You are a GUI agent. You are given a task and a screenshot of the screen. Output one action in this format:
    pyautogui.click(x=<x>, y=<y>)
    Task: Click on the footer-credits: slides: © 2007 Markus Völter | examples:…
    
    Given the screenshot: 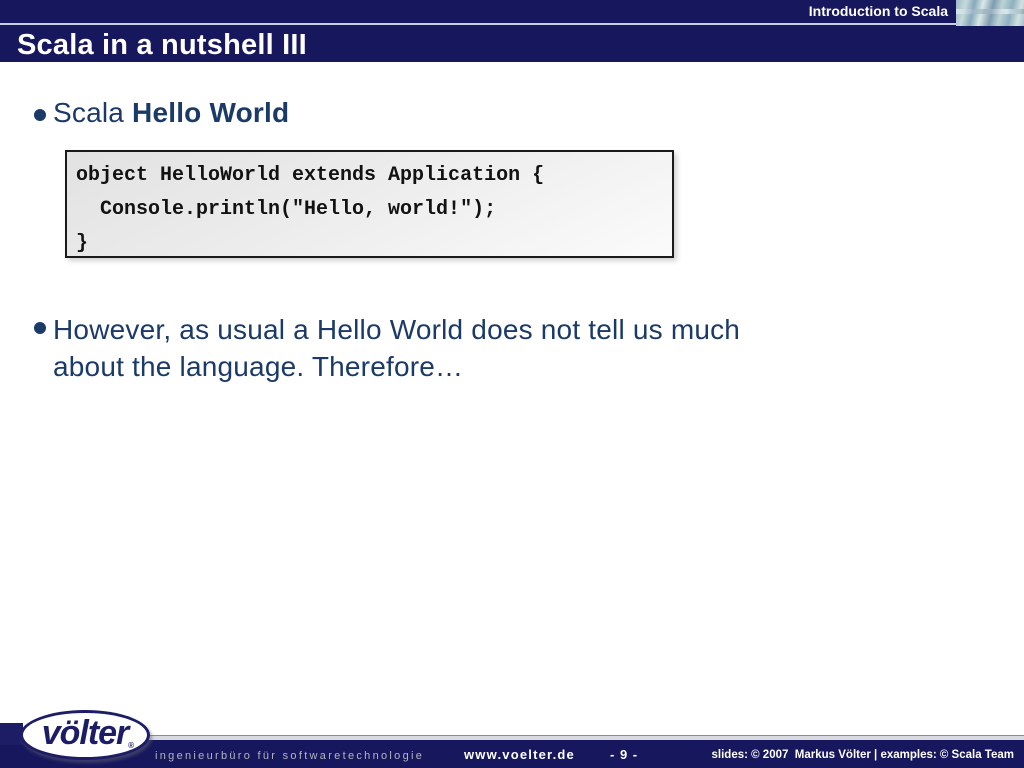 What is the action you would take?
    pyautogui.click(x=862, y=755)
    